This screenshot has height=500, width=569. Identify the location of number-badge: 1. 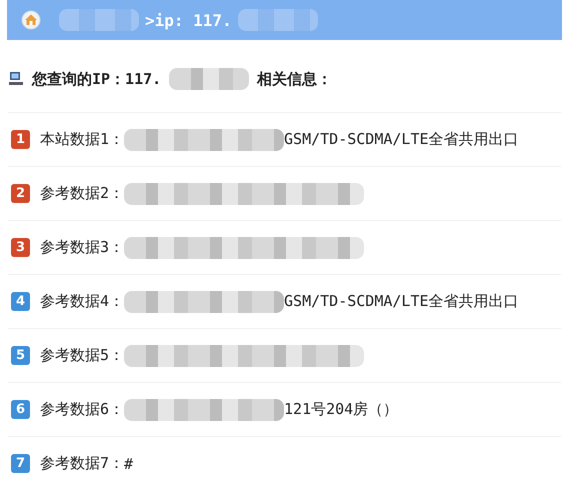
(20, 139).